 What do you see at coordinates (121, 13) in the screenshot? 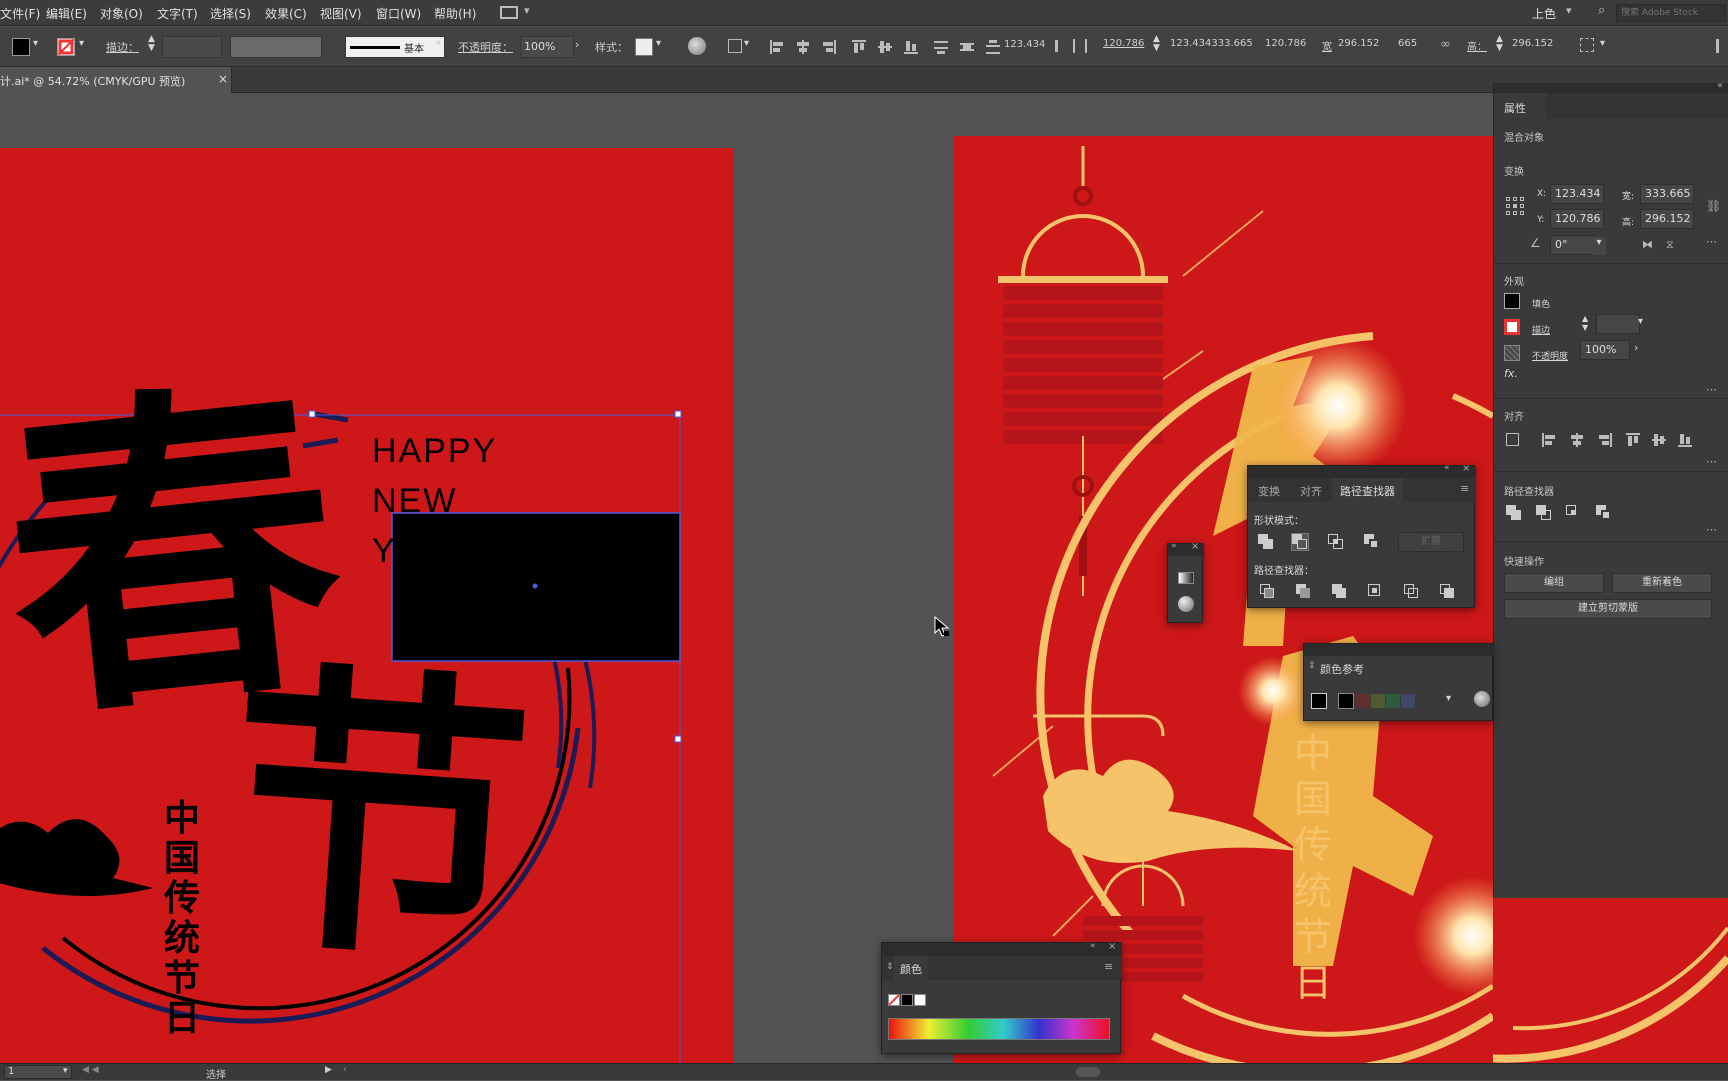
I see `menu-object: 对象(O)` at bounding box center [121, 13].